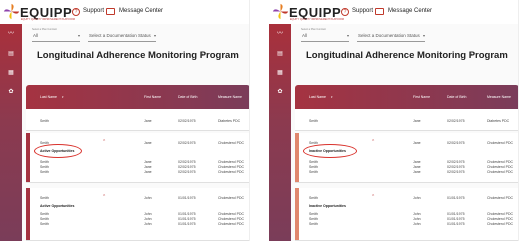 This screenshot has height=241, width=519. What do you see at coordinates (48, 19) in the screenshot?
I see `logo-subtext: EQUITY QUALITY IMPROVEMENT PLATFORM` at bounding box center [48, 19].